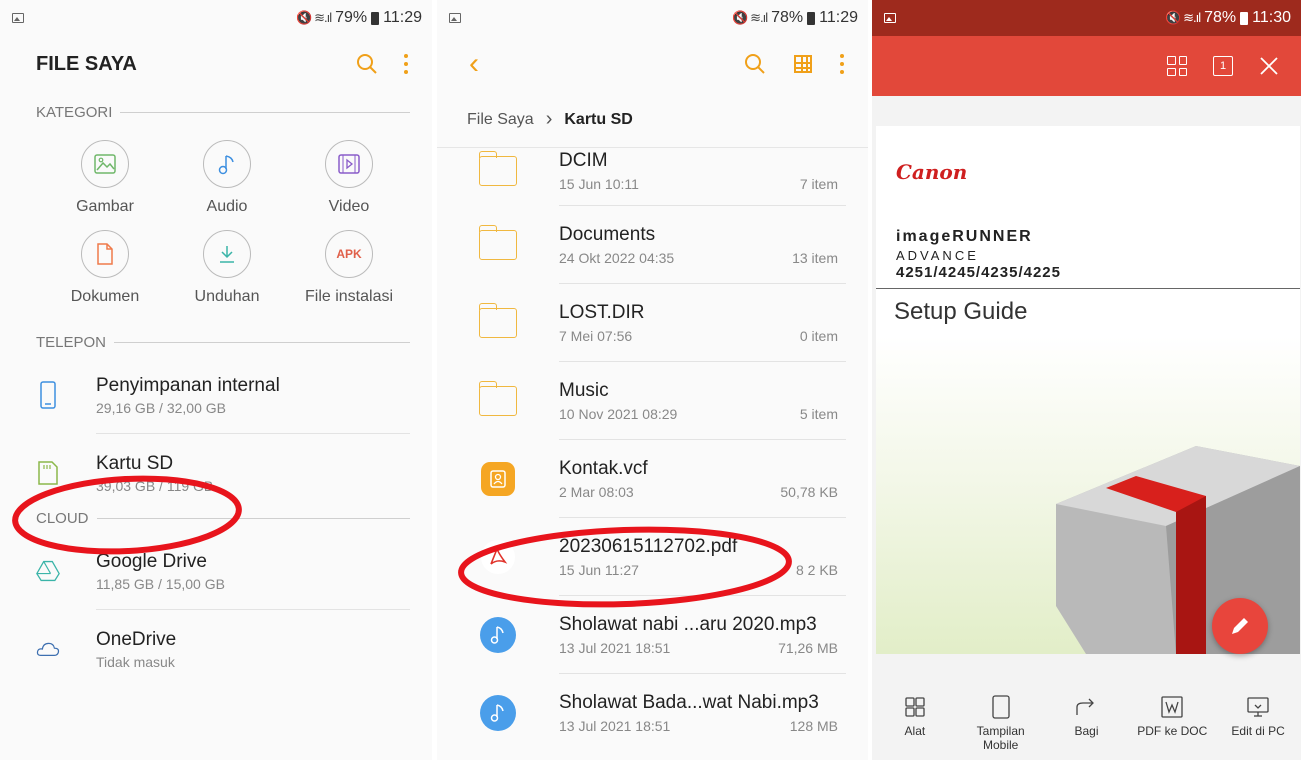  What do you see at coordinates (160, 583) in the screenshot?
I see `storage-size: 11,85 GB / 15,00 GB` at bounding box center [160, 583].